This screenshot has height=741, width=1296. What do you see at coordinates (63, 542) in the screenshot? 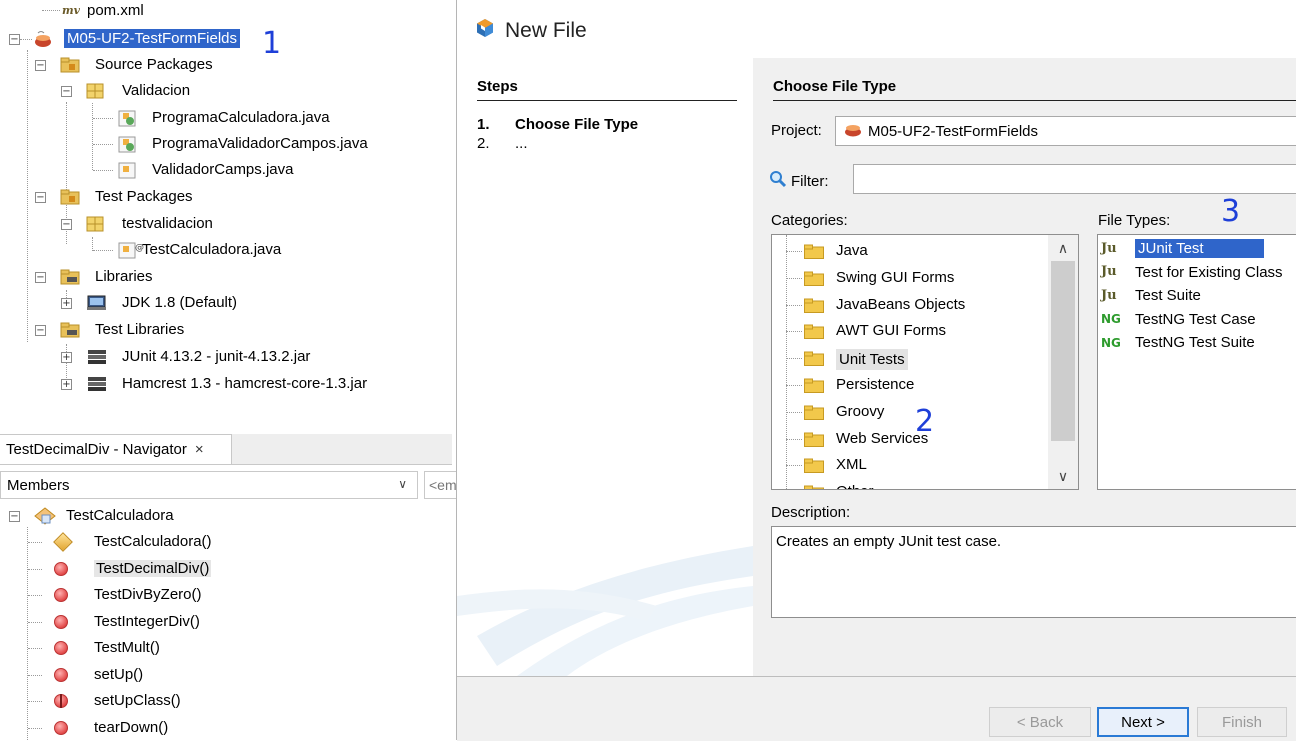
I see `constructor-icon` at bounding box center [63, 542].